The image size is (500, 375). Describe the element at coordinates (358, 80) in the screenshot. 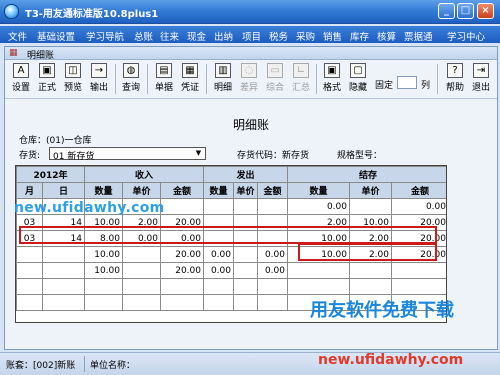

I see `hide-button: ▢ 隐藏` at that location.